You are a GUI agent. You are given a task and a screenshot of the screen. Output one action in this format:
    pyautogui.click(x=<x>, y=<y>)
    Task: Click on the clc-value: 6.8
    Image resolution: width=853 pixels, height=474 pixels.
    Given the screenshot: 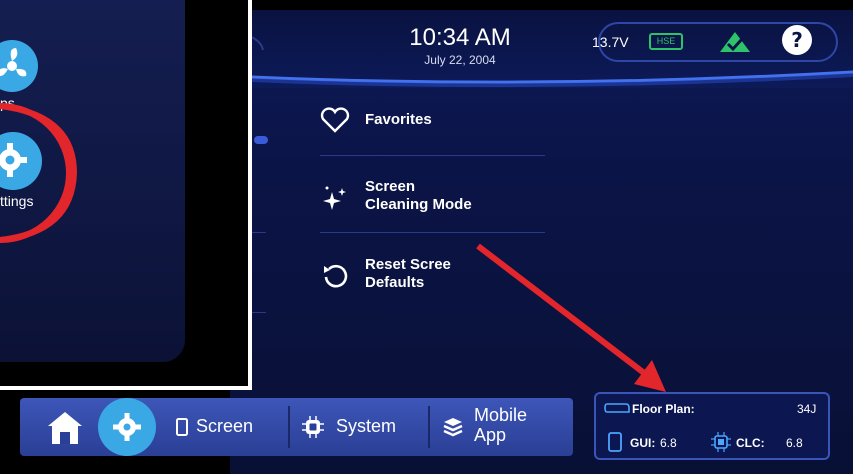 What is the action you would take?
    pyautogui.click(x=794, y=443)
    